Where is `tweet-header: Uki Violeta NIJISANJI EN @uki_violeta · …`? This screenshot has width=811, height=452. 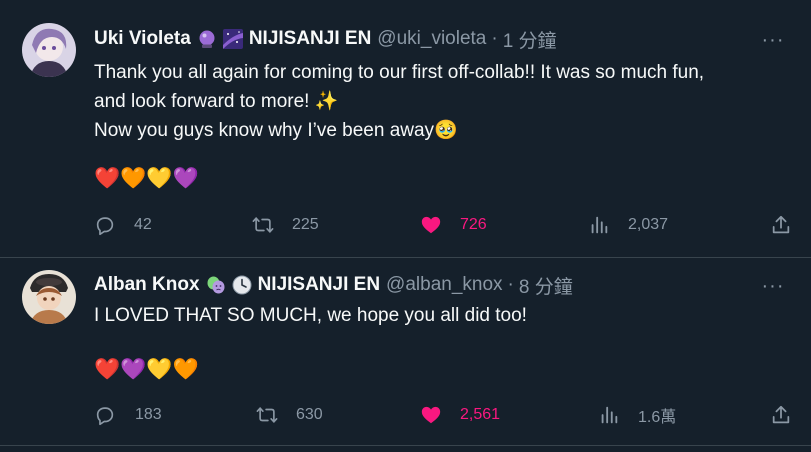 tweet-header: Uki Violeta NIJISANJI EN @uki_violeta · … is located at coordinates (422, 39).